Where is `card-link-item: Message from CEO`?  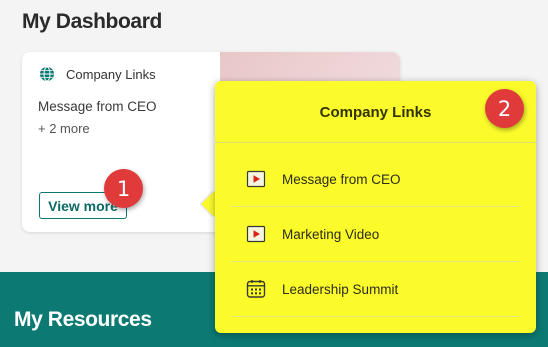 card-link-item: Message from CEO is located at coordinates (97, 106).